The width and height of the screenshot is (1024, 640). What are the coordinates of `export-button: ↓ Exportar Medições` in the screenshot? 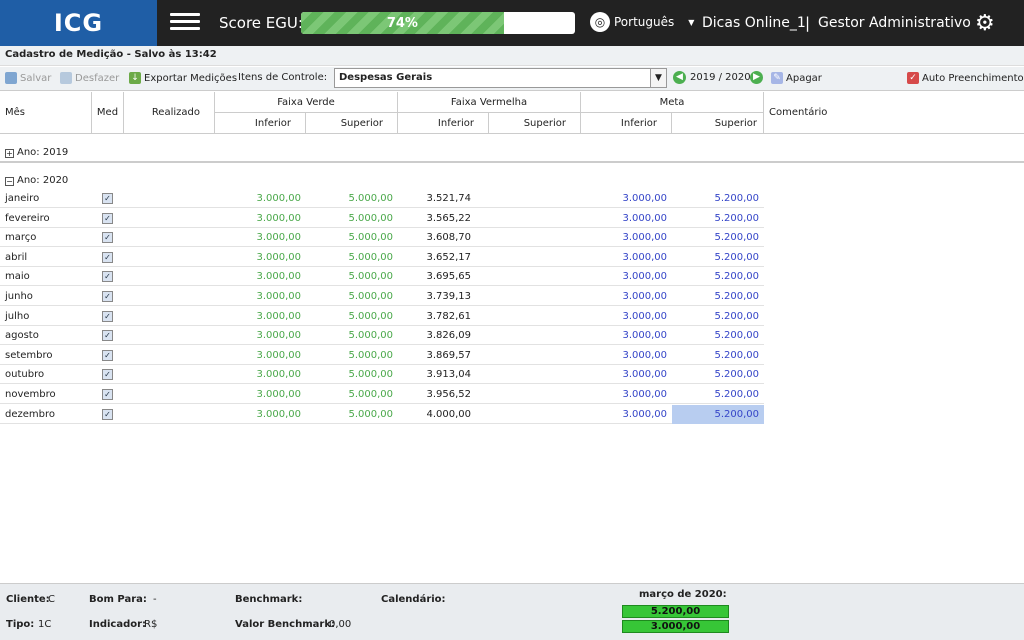 It's located at (183, 78).